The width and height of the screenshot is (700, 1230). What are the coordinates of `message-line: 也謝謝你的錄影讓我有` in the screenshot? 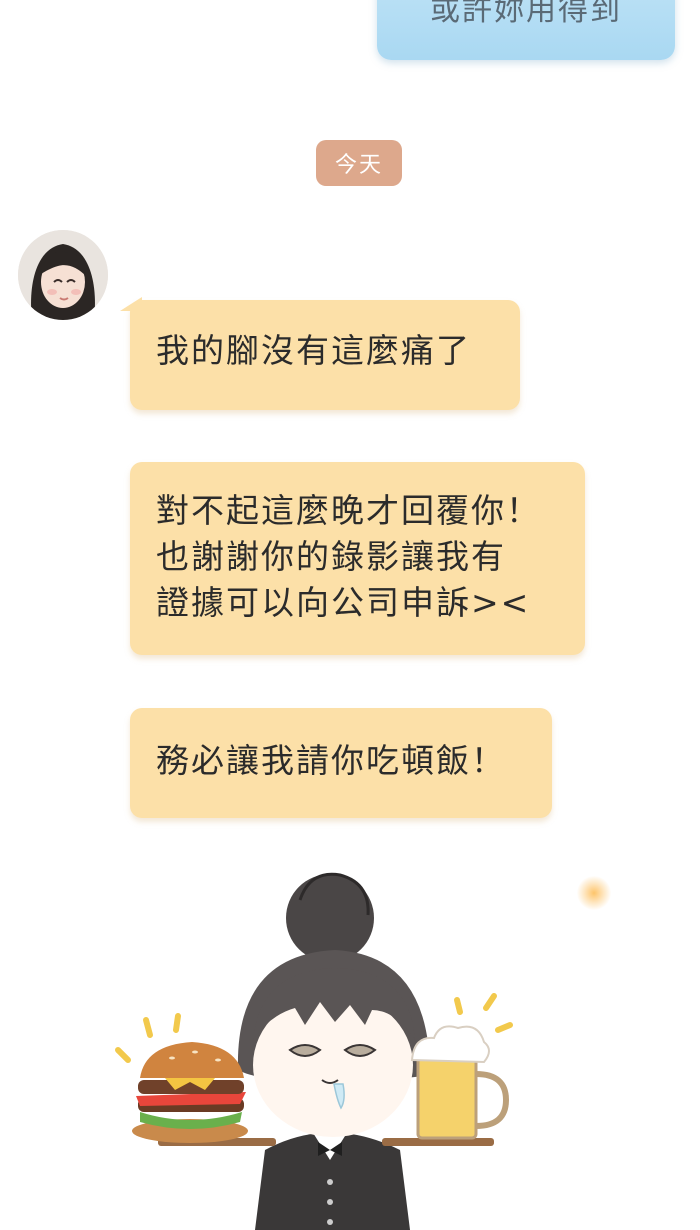 It's located at (331, 556).